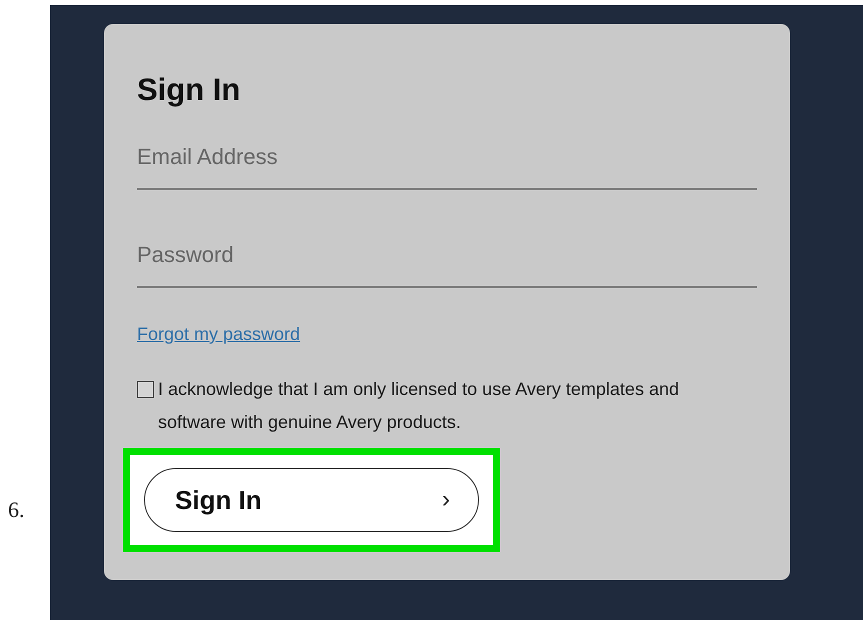  What do you see at coordinates (145, 389) in the screenshot?
I see `checkbox` at bounding box center [145, 389].